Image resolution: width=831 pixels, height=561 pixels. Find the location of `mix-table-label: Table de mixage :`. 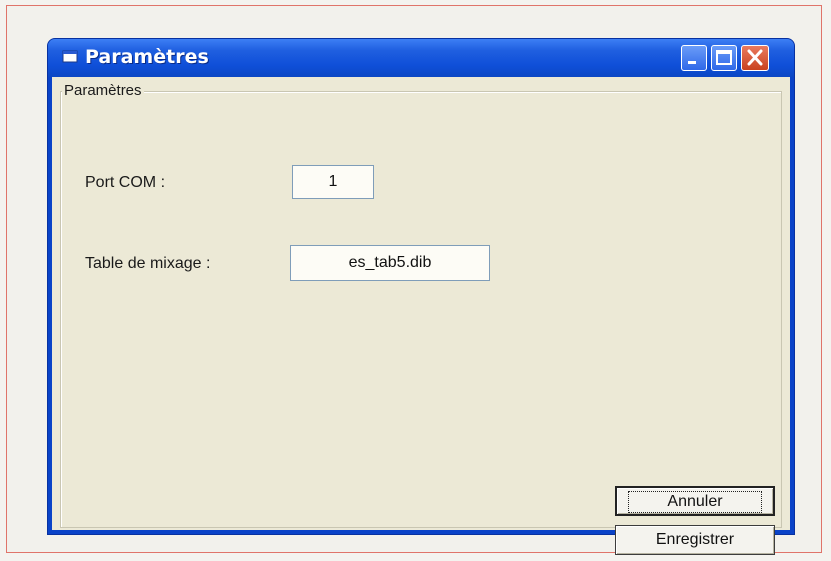

mix-table-label: Table de mixage : is located at coordinates (148, 263).